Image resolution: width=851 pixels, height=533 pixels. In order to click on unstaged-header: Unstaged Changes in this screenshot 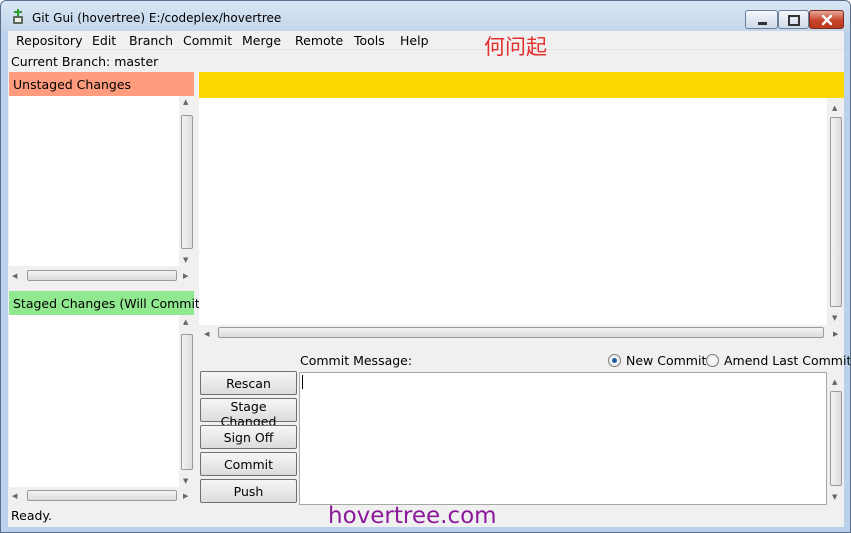, I will do `click(101, 84)`.